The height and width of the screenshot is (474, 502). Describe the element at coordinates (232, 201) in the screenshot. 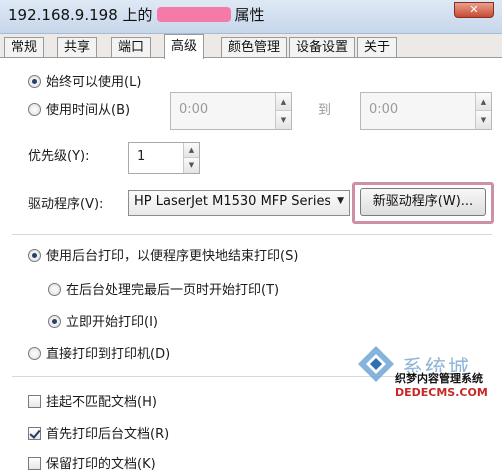

I see `driver-selected-value: HP LaserJet M1530 MFP Series` at that location.